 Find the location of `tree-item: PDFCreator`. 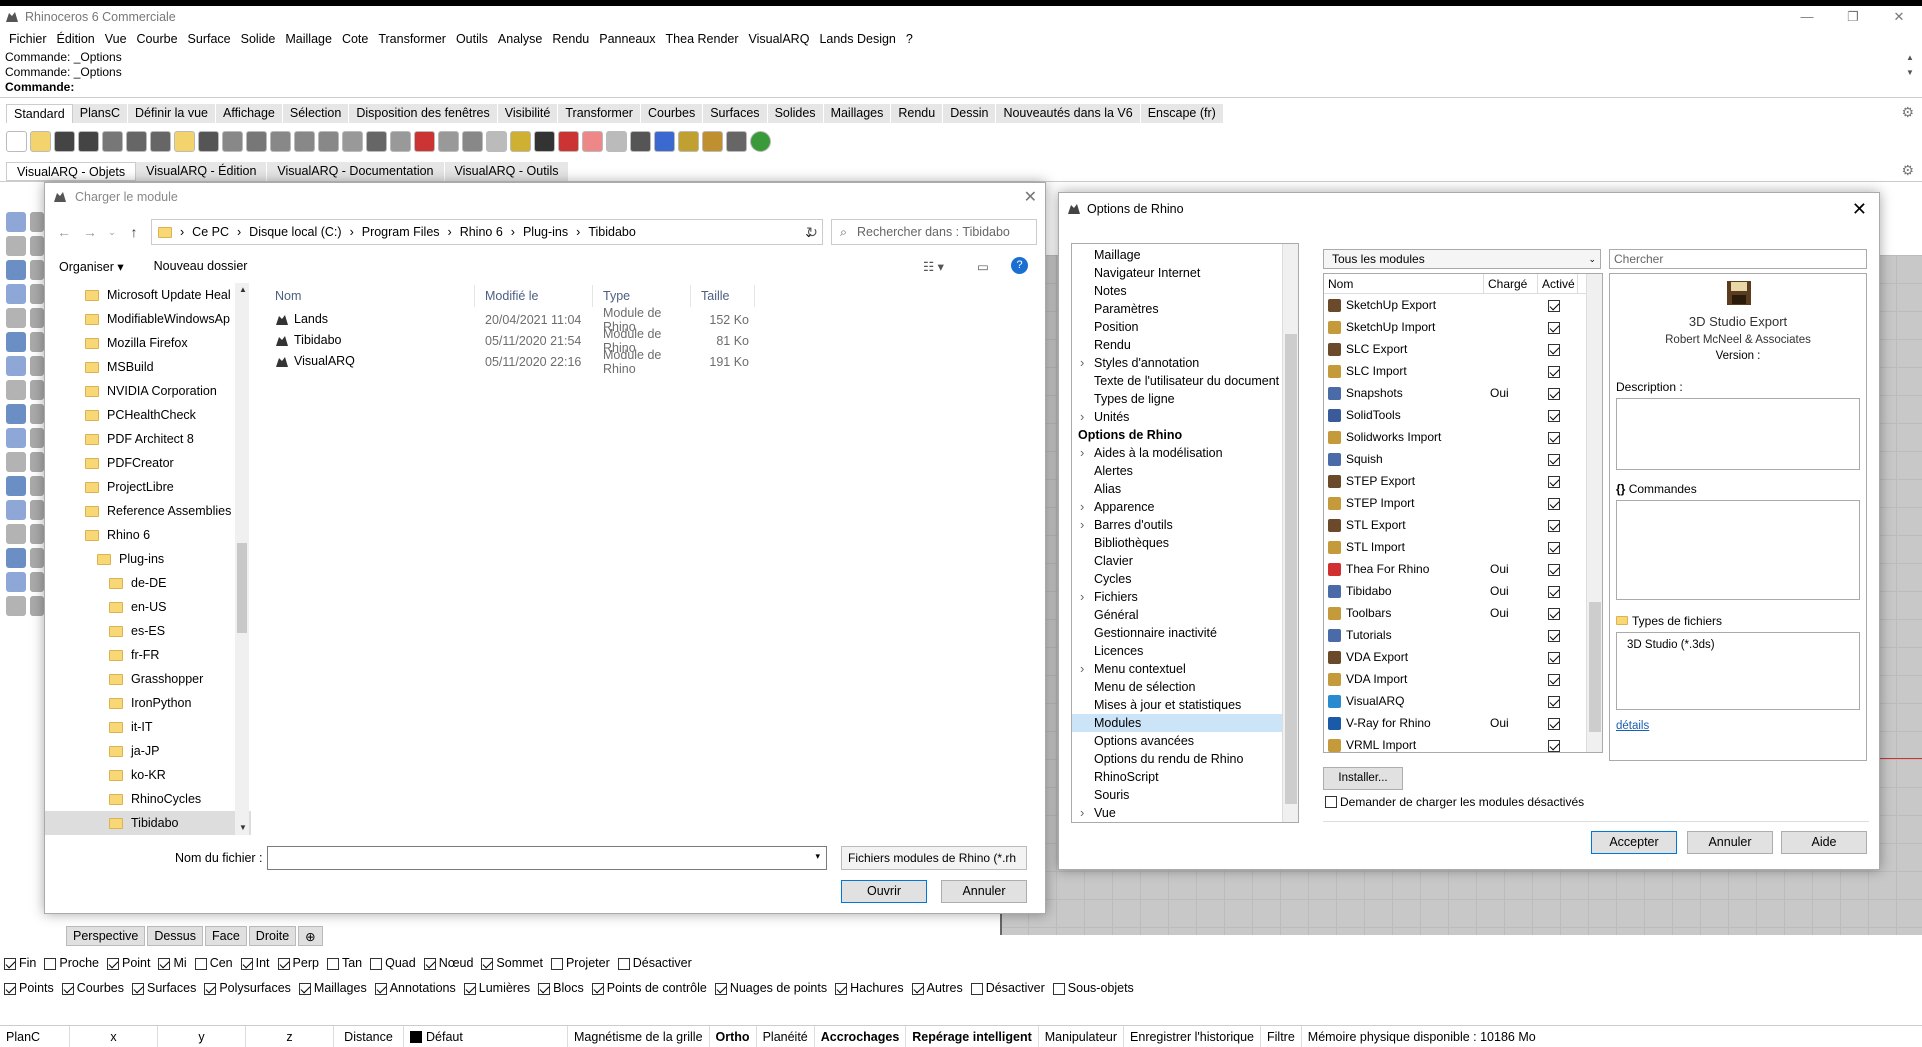

tree-item: PDFCreator is located at coordinates (148, 463).